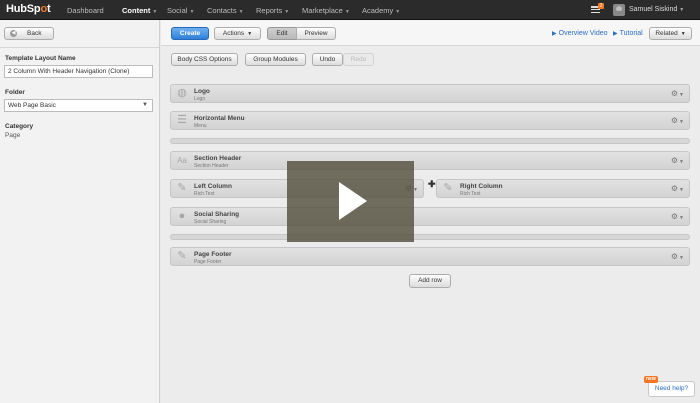 This screenshot has height=403, width=700. I want to click on module-right-column: ✎ Right Column Rich Text ⚙▼, so click(563, 188).